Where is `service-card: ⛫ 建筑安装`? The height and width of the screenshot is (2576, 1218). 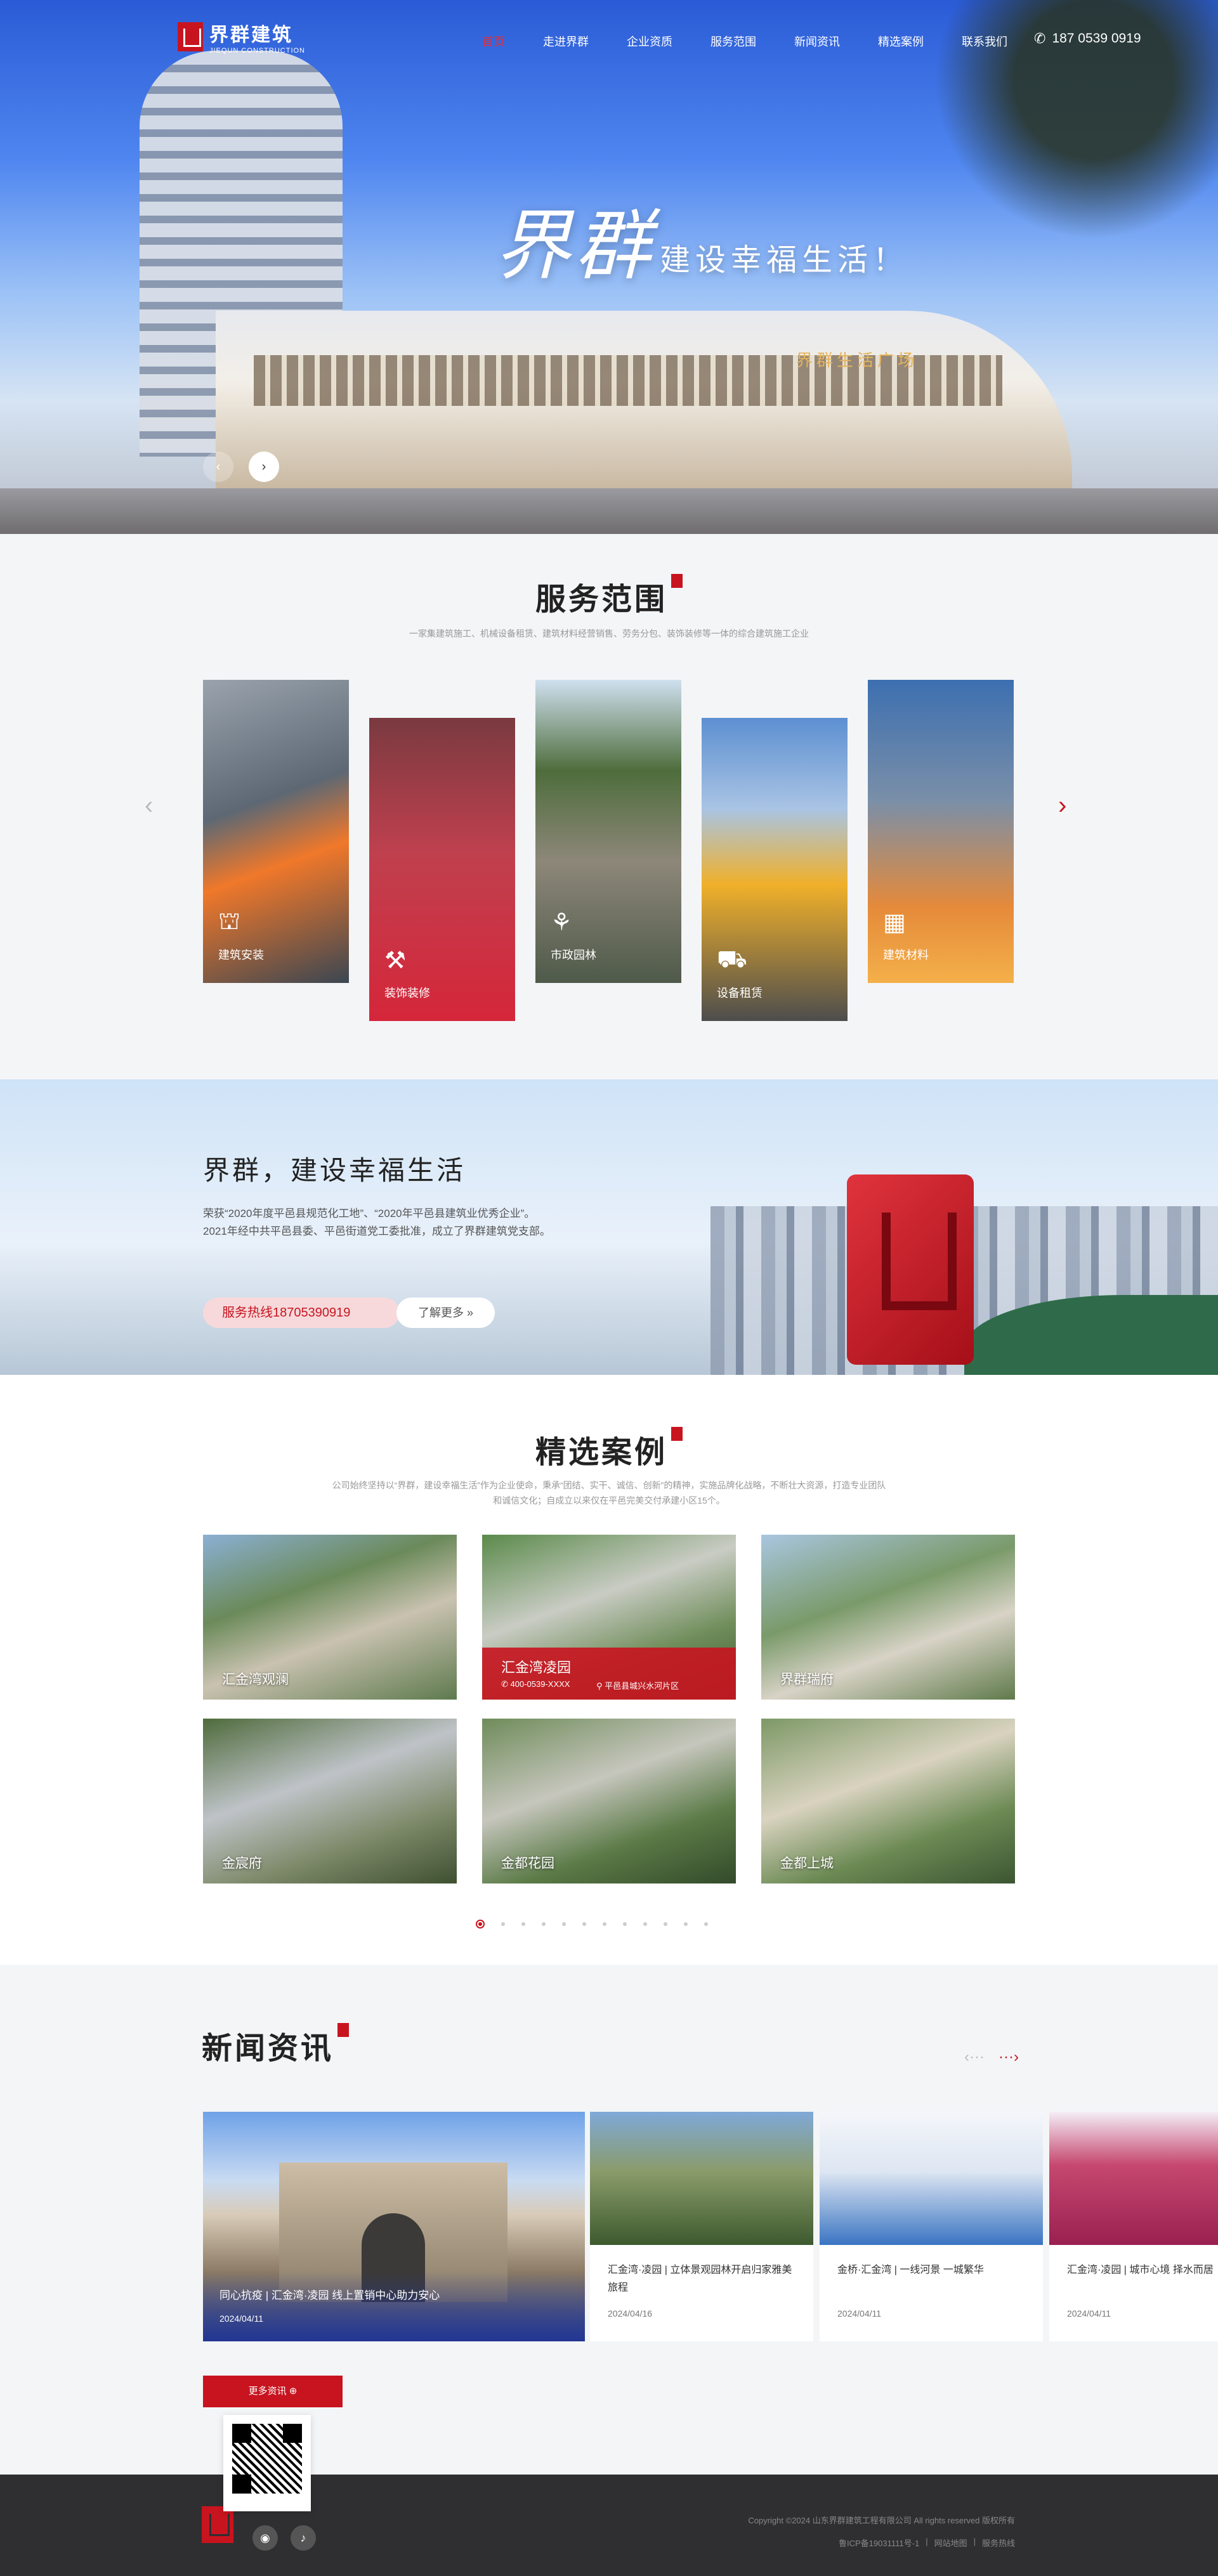
service-card: ⛫ 建筑安装 is located at coordinates (276, 831).